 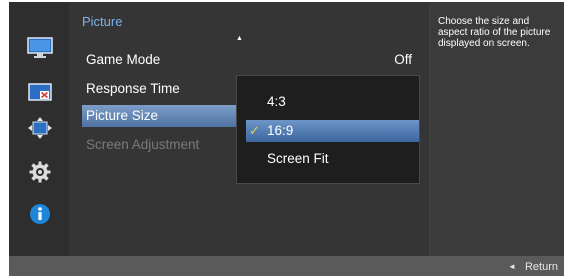 What do you see at coordinates (541, 267) in the screenshot?
I see `return-label: Return` at bounding box center [541, 267].